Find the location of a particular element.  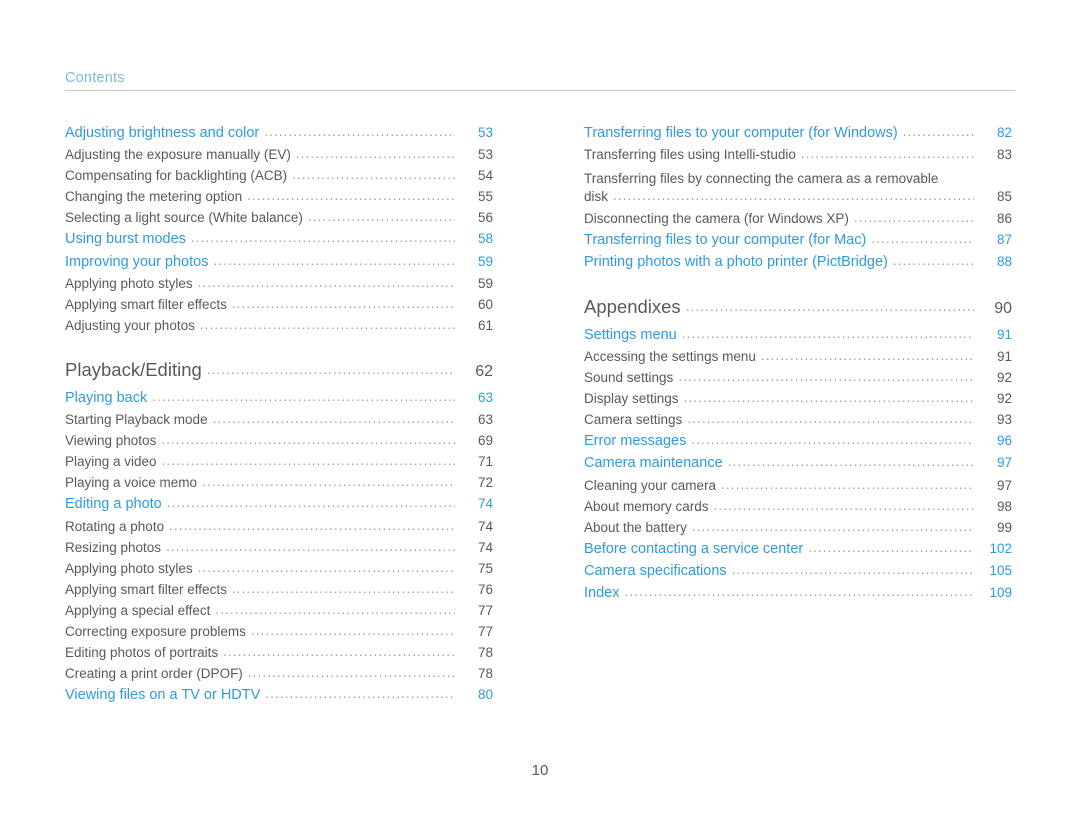

toc-page-number: 92 is located at coordinates (1004, 378).